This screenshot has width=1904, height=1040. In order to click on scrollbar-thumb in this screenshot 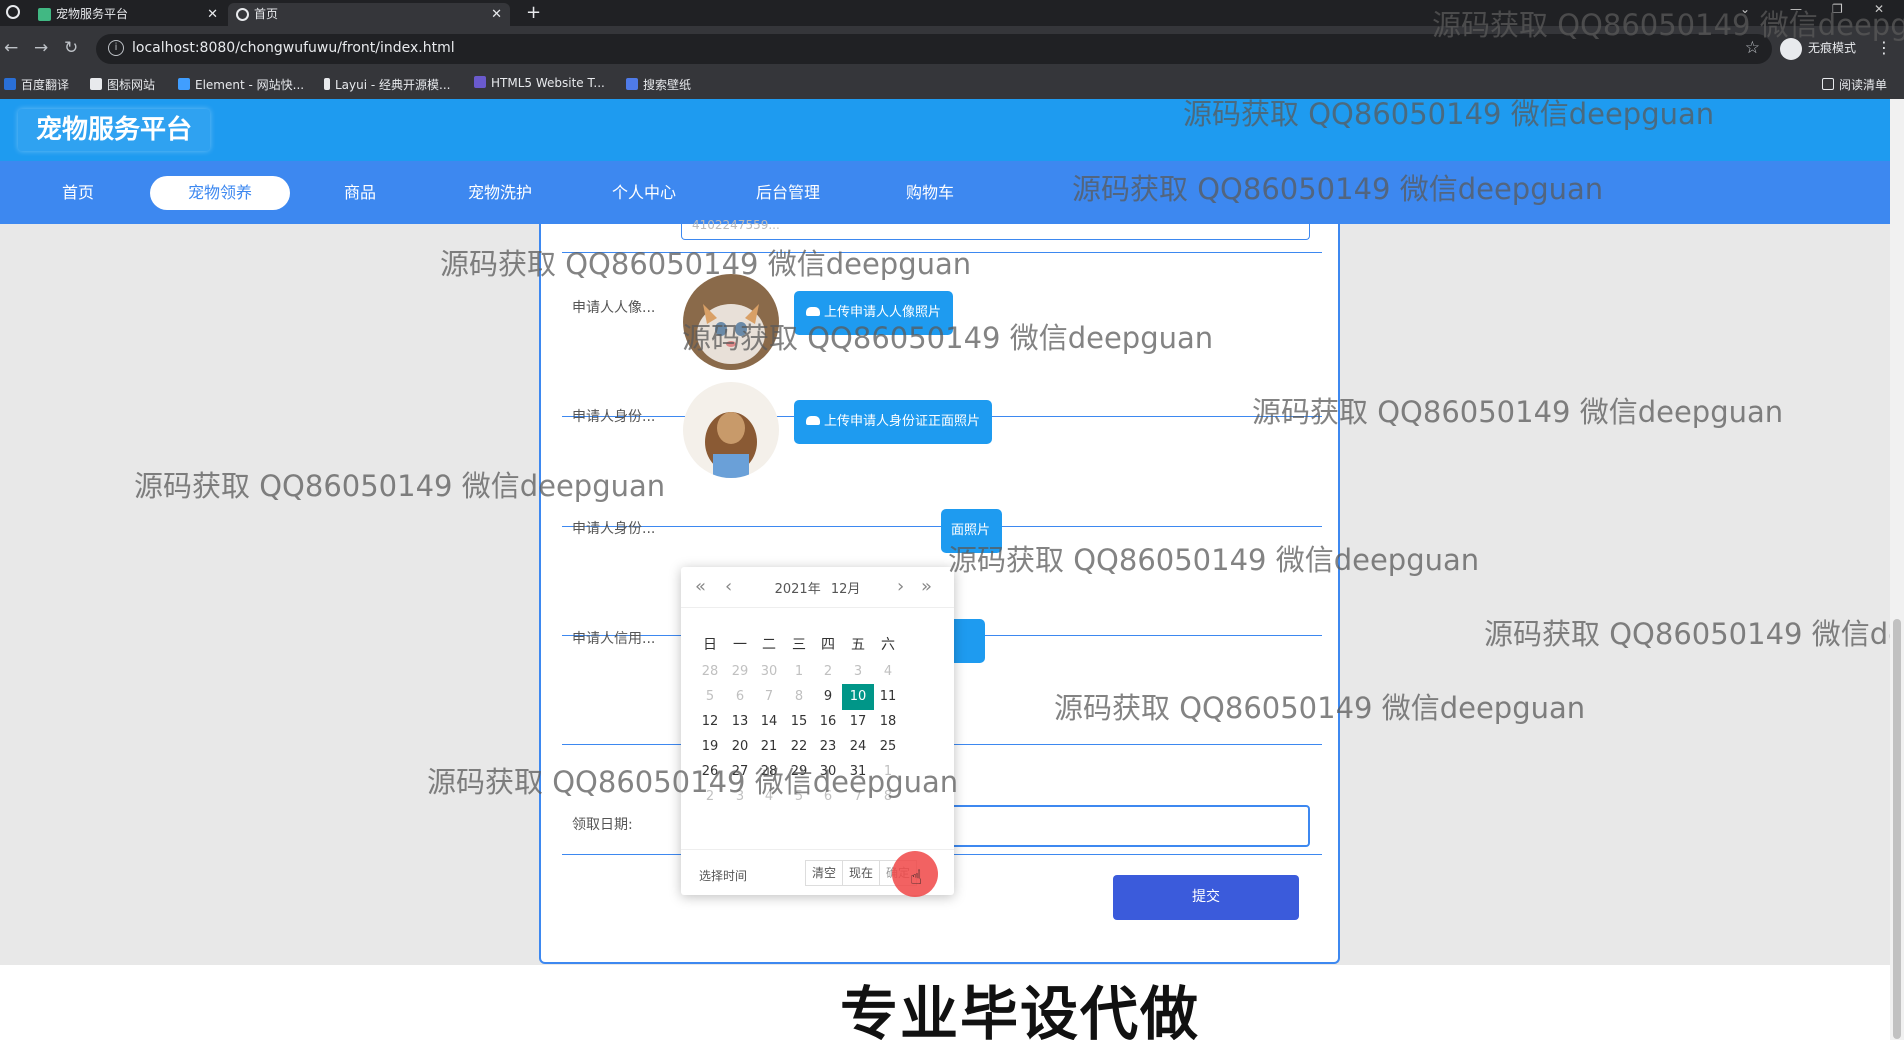, I will do `click(1897, 829)`.